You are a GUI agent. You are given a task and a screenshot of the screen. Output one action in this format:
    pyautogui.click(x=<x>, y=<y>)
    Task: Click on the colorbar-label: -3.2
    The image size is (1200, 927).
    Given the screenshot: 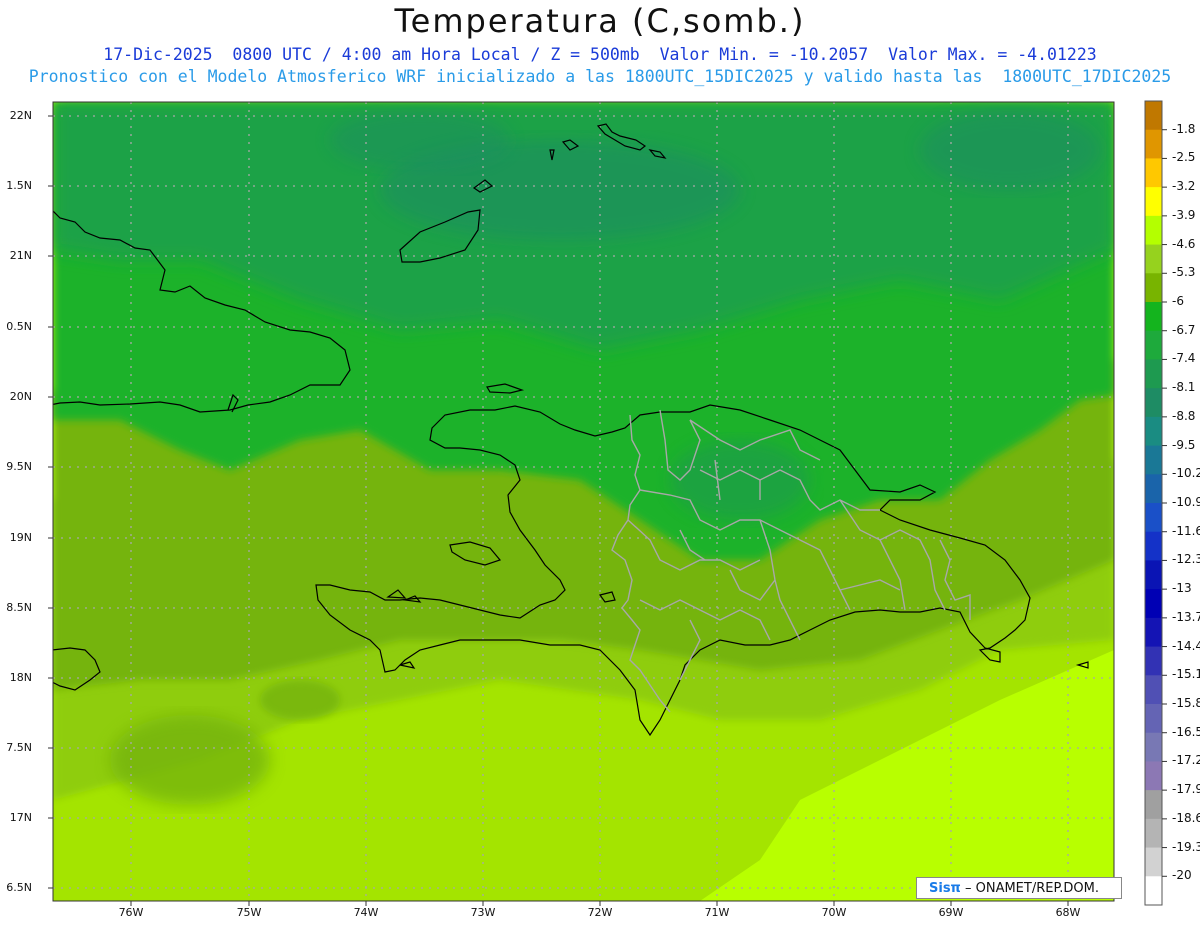 What is the action you would take?
    pyautogui.click(x=1184, y=186)
    